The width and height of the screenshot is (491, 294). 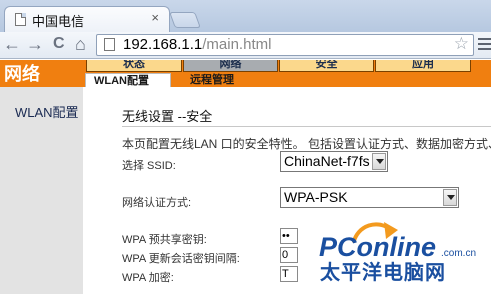 What do you see at coordinates (35, 44) in the screenshot?
I see `forward-button: →` at bounding box center [35, 44].